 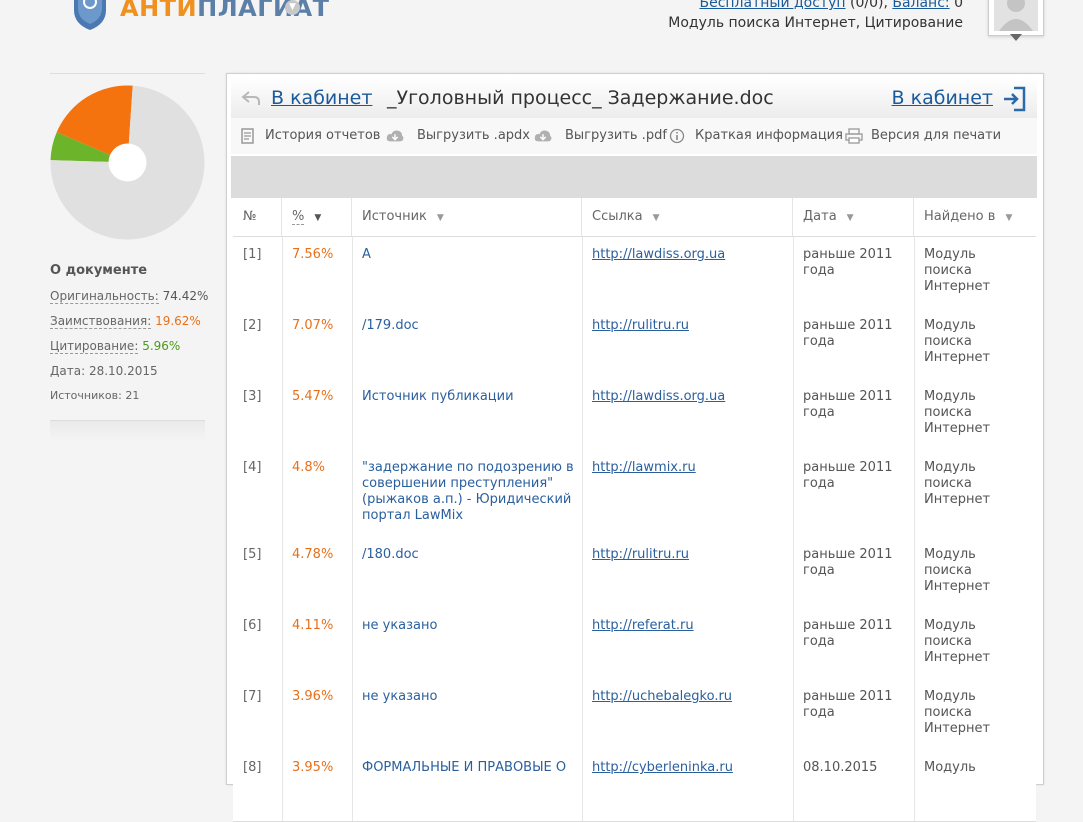 What do you see at coordinates (868, 5) in the screenshot?
I see `free-access-count: (0/0),` at bounding box center [868, 5].